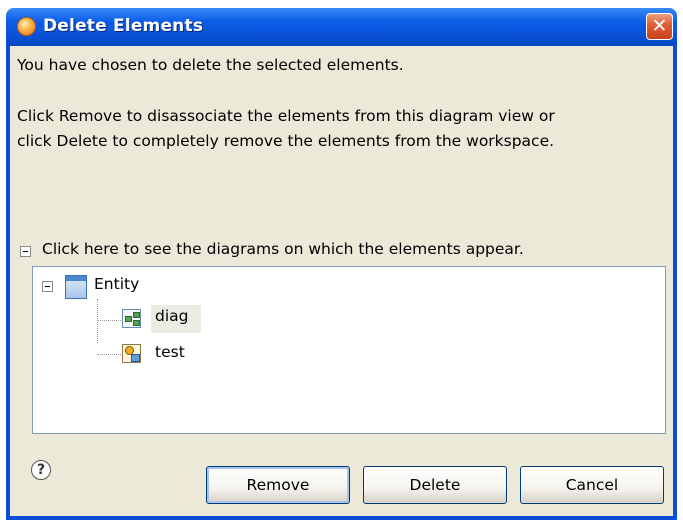 The width and height of the screenshot is (683, 525). I want to click on test-diagram-icon, so click(131, 353).